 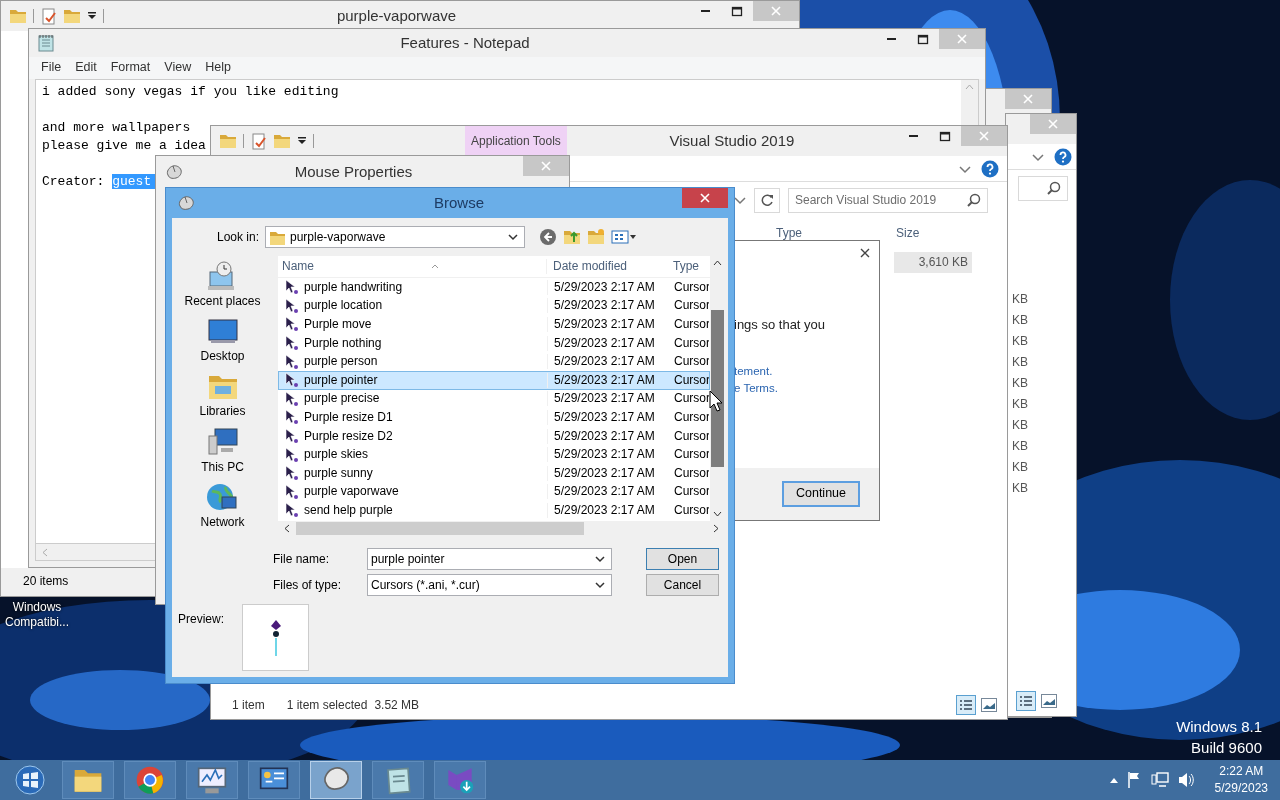 What do you see at coordinates (756, 387) in the screenshot?
I see `link: e Terms.` at bounding box center [756, 387].